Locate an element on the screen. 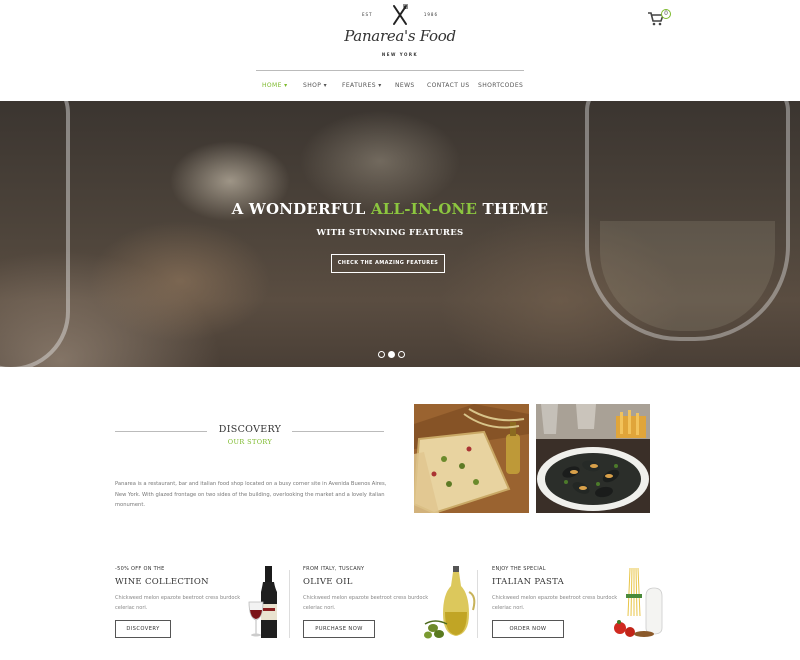 The width and height of the screenshot is (800, 660). promo-kicker: ENJOY THE SPECIAL is located at coordinates (519, 569).